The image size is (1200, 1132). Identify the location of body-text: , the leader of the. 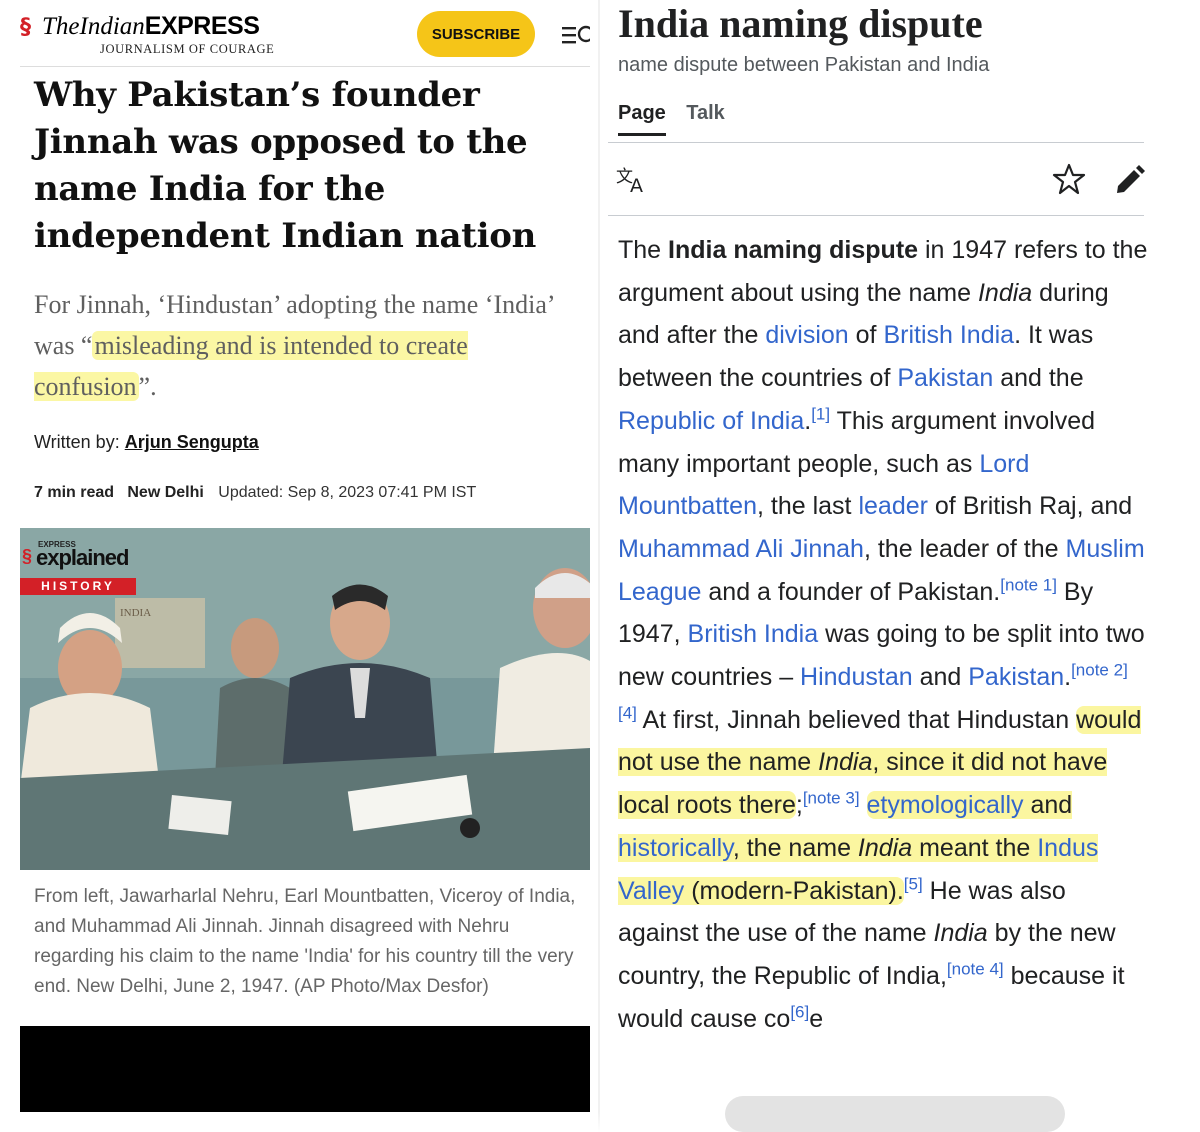
(964, 548).